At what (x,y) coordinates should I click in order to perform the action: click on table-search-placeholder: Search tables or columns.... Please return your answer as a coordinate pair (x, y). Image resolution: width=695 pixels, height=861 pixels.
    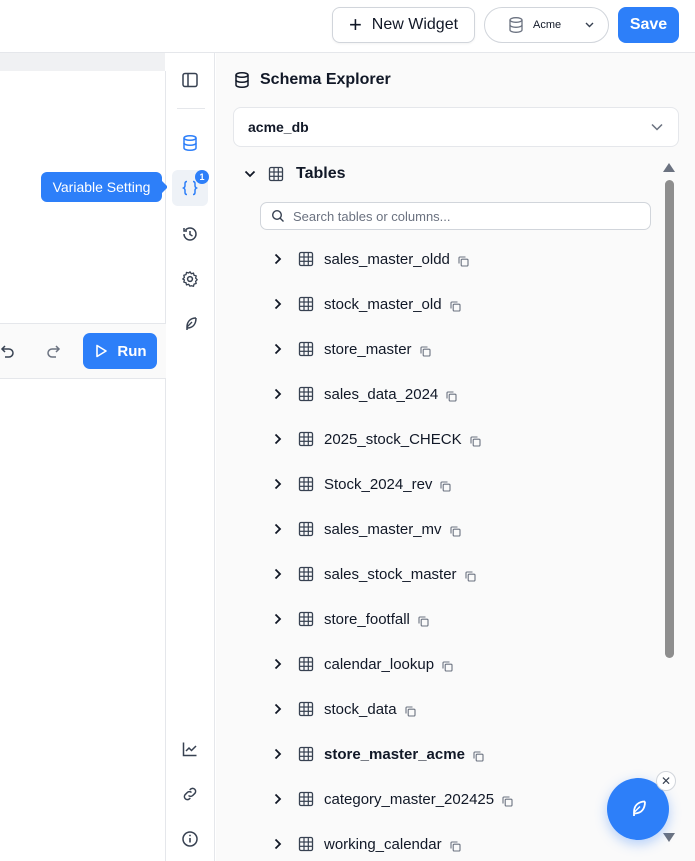
    Looking at the image, I should click on (372, 216).